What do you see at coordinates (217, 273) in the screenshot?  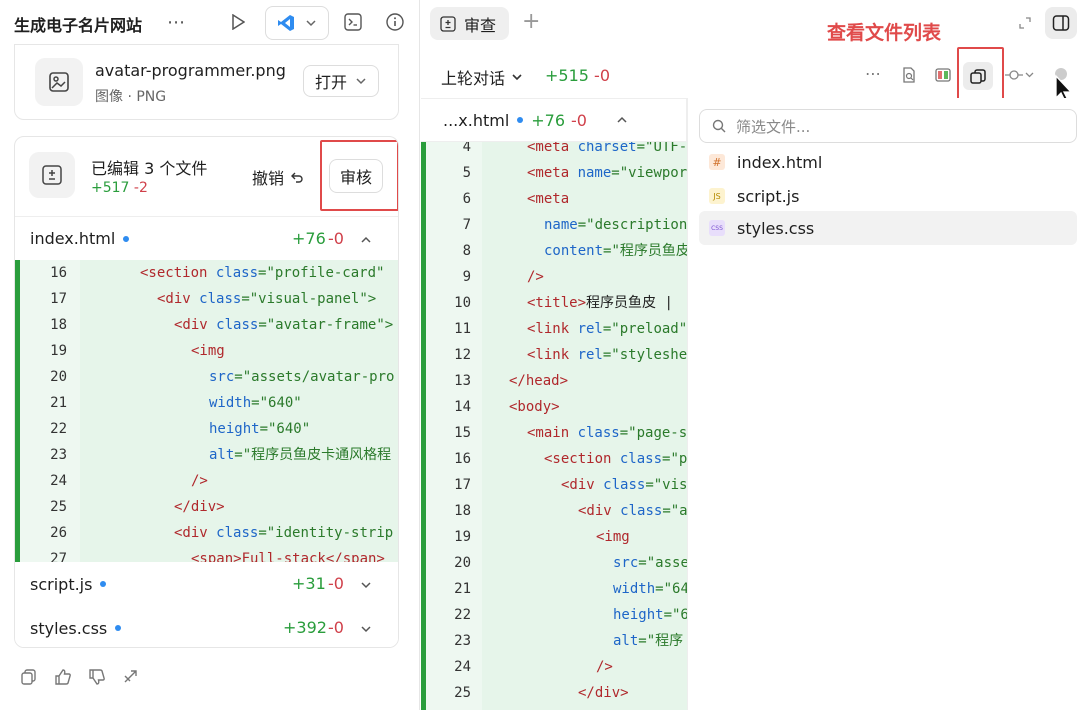 I see `code-line: 16 <section class="profile-card"` at bounding box center [217, 273].